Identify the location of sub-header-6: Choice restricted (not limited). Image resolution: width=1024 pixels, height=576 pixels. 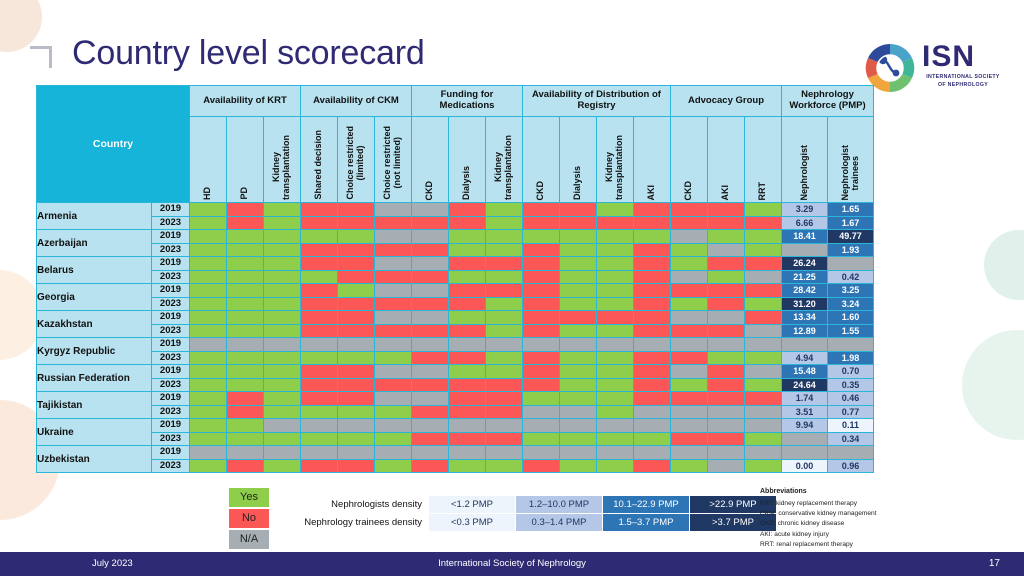
(393, 159).